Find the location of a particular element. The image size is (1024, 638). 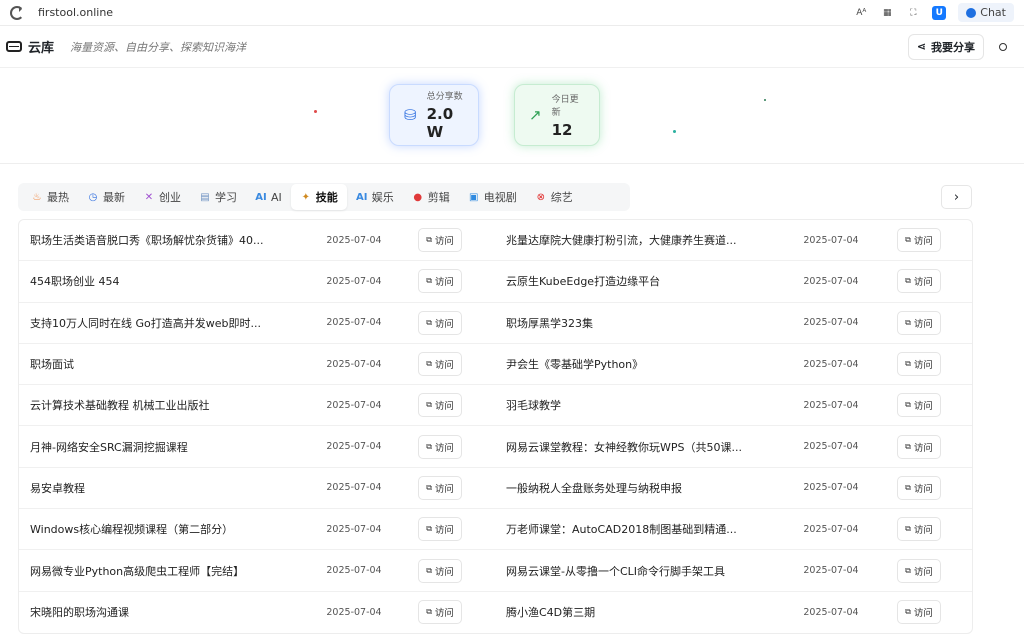

read-aloud-icon: Aᴬ is located at coordinates (861, 13).